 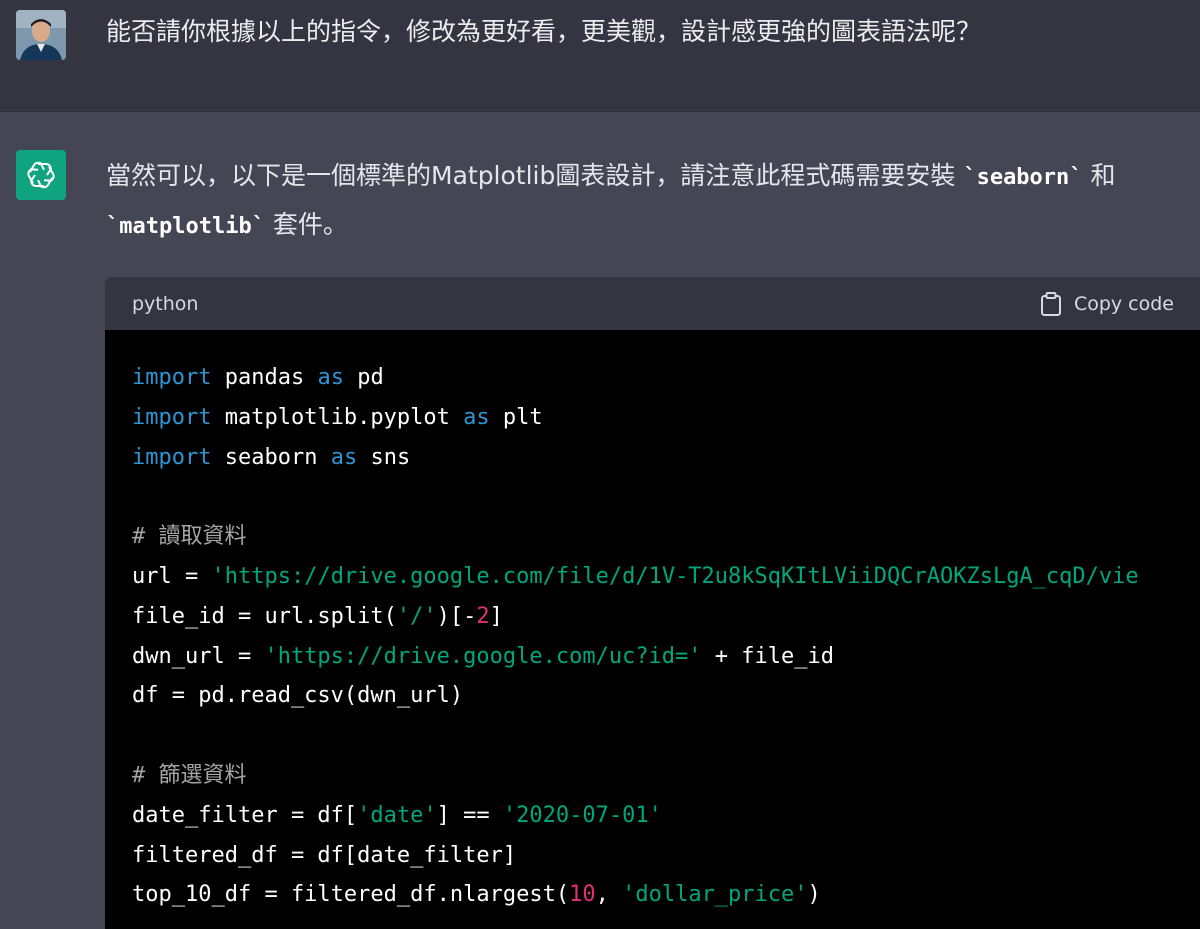 I want to click on code-line: import seaborn as sns, so click(x=271, y=457).